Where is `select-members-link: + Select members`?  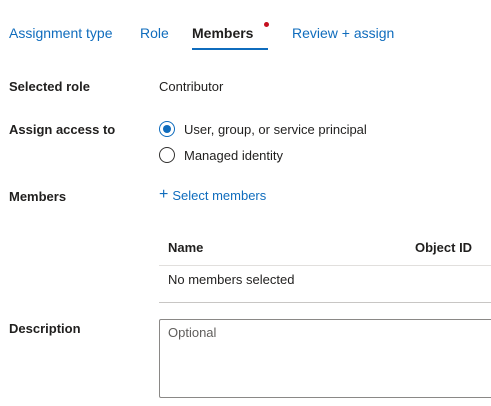 select-members-link: + Select members is located at coordinates (212, 195).